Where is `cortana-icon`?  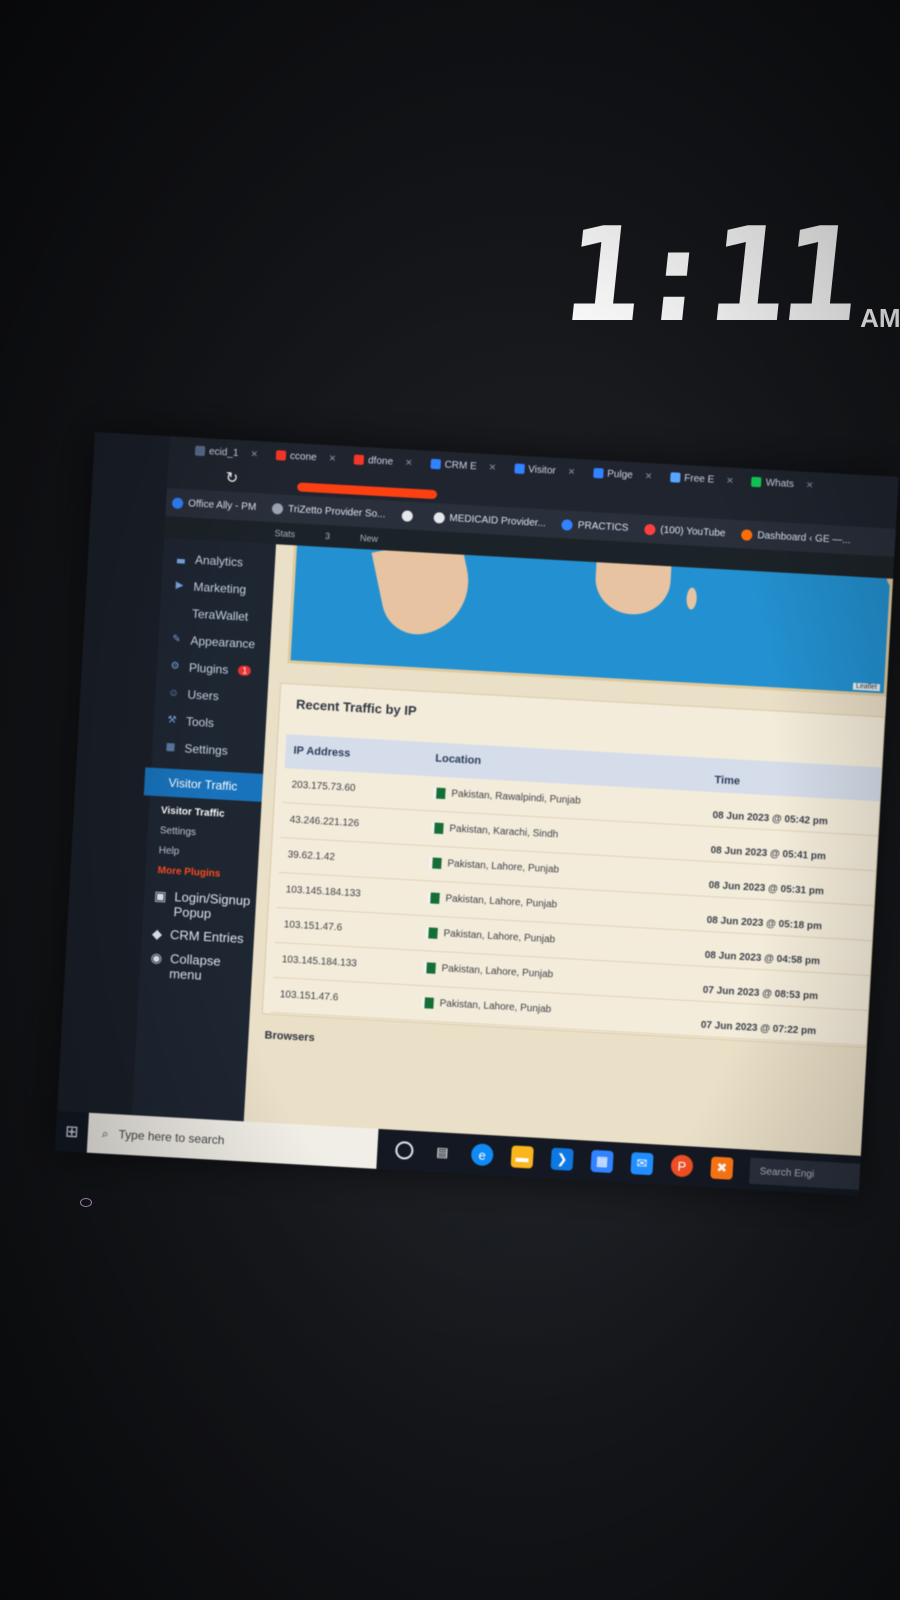
cortana-icon is located at coordinates (404, 1150).